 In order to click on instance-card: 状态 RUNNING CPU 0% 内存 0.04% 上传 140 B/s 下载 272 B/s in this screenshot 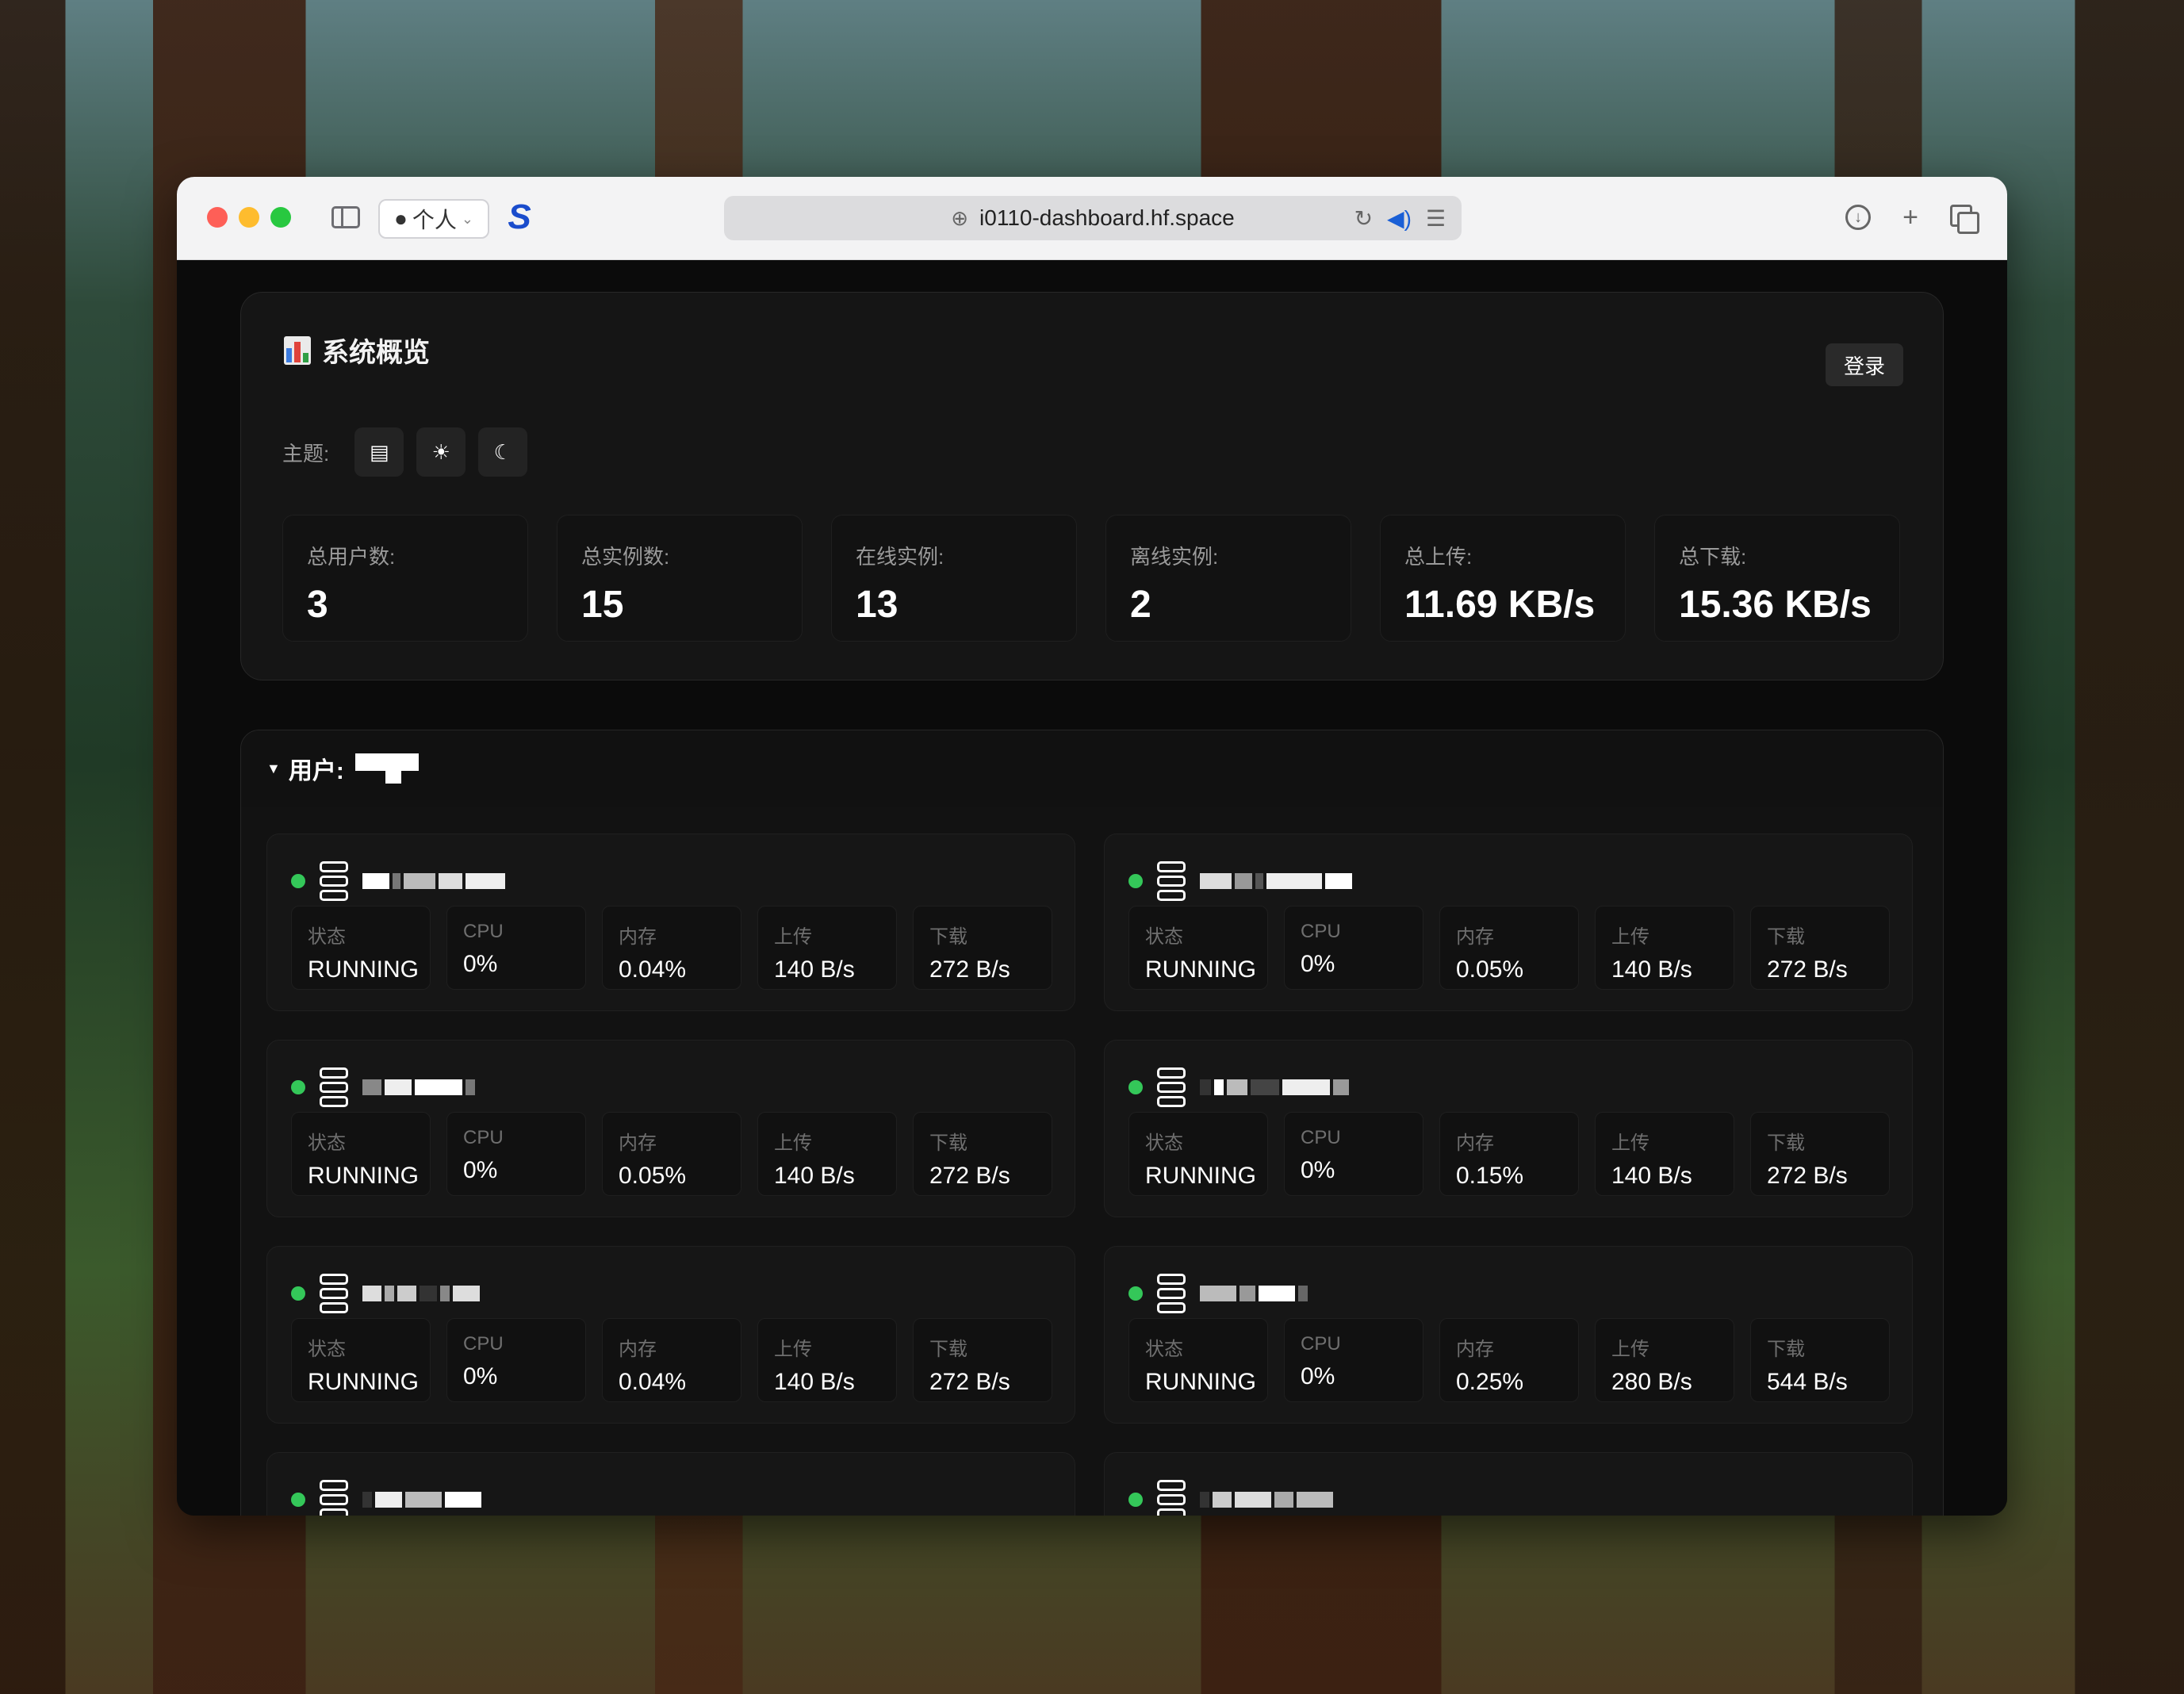, I will do `click(670, 1335)`.